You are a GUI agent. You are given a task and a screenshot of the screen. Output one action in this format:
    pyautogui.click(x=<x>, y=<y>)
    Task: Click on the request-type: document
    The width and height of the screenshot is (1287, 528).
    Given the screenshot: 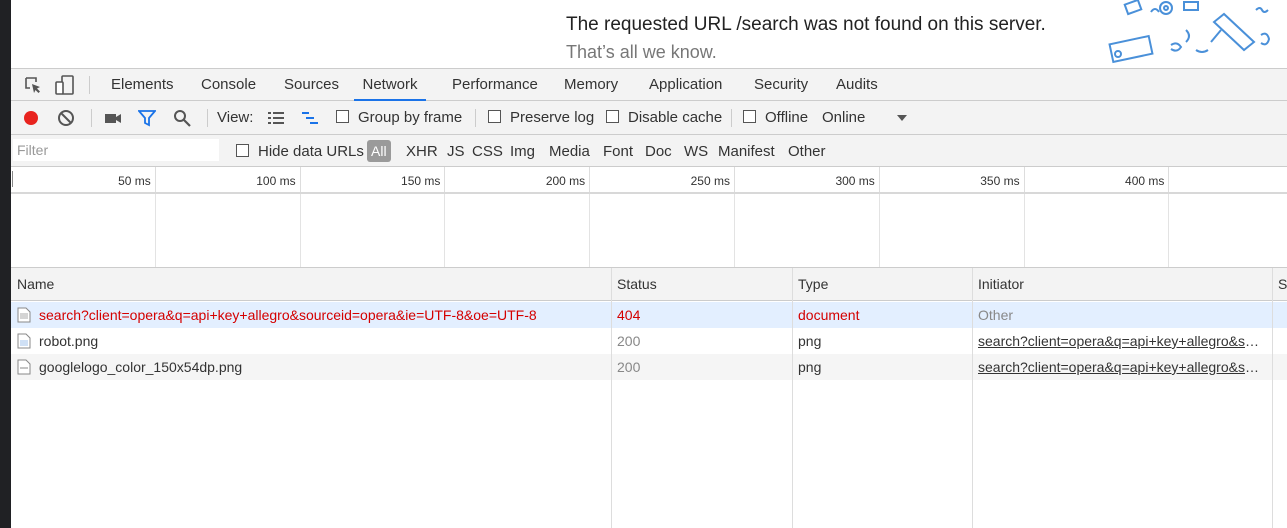 What is the action you would take?
    pyautogui.click(x=829, y=315)
    